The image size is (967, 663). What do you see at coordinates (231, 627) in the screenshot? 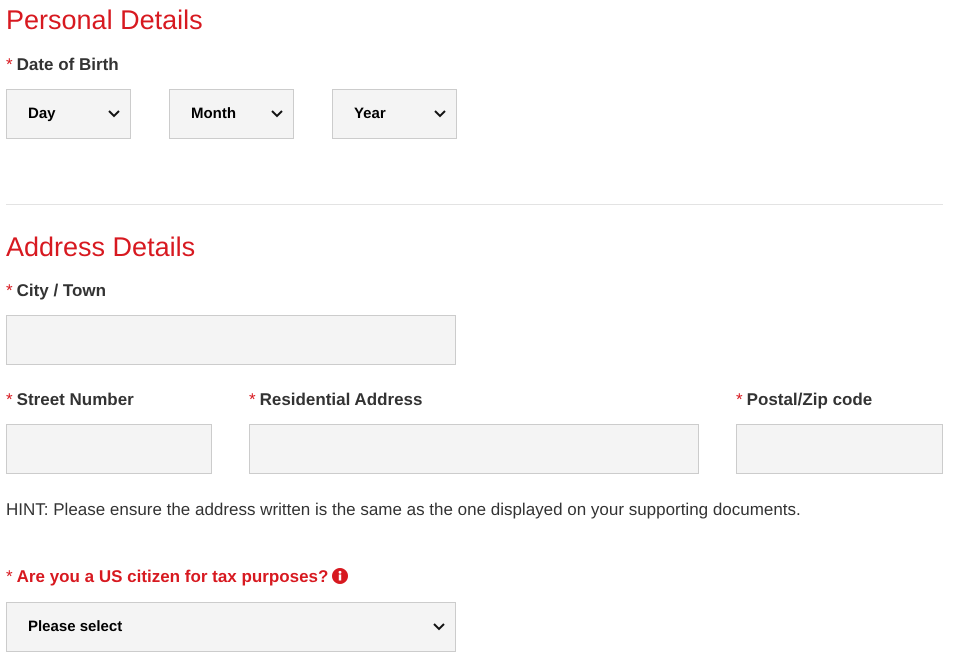
I see `dropdown-select: Please select` at bounding box center [231, 627].